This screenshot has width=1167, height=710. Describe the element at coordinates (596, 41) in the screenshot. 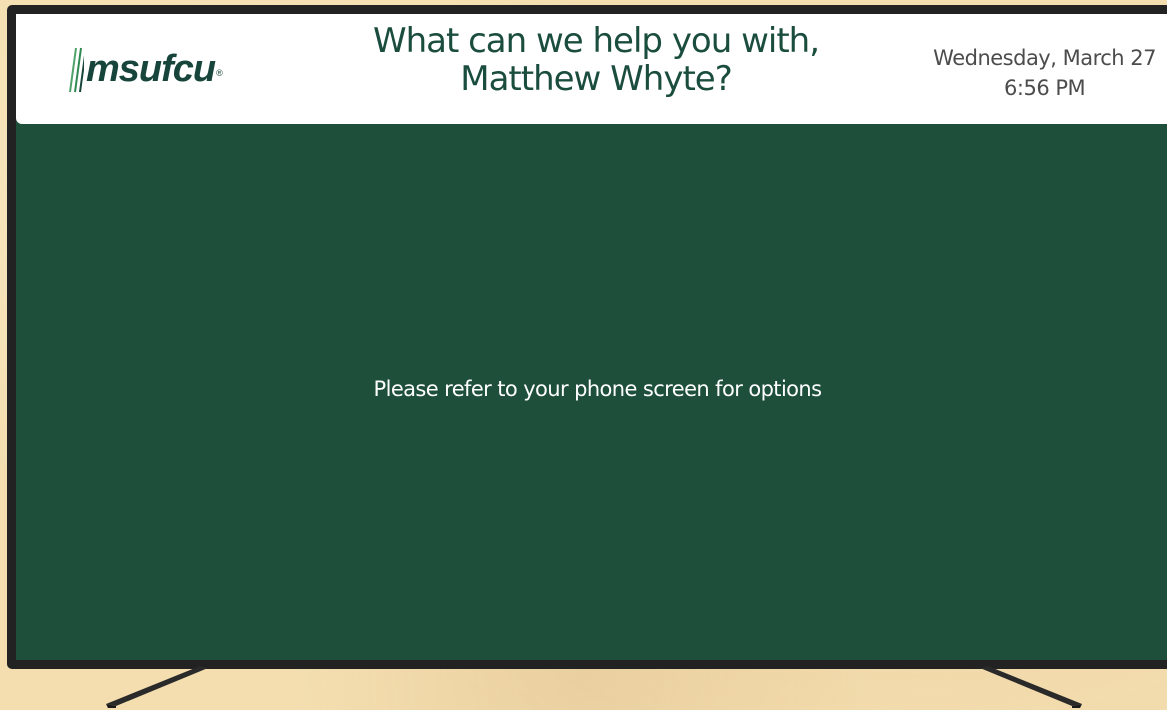

I see `greeting-line-1: What can we help you with,` at that location.